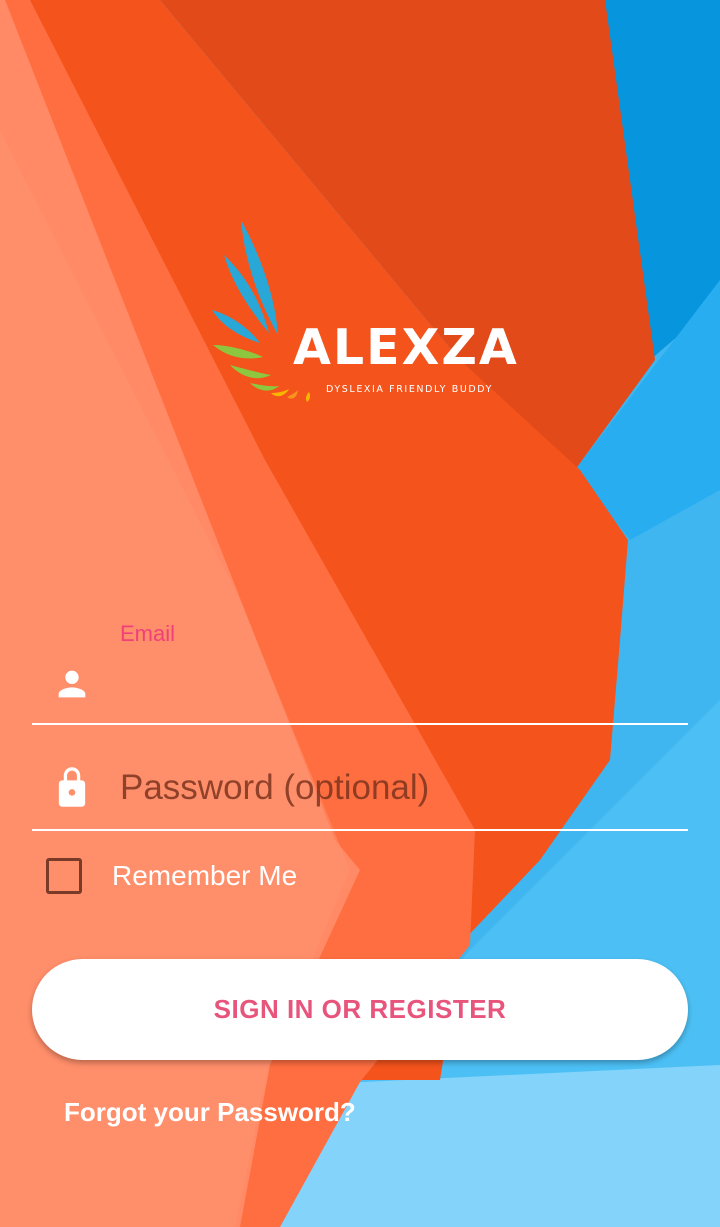  I want to click on email-label: Email, so click(148, 633).